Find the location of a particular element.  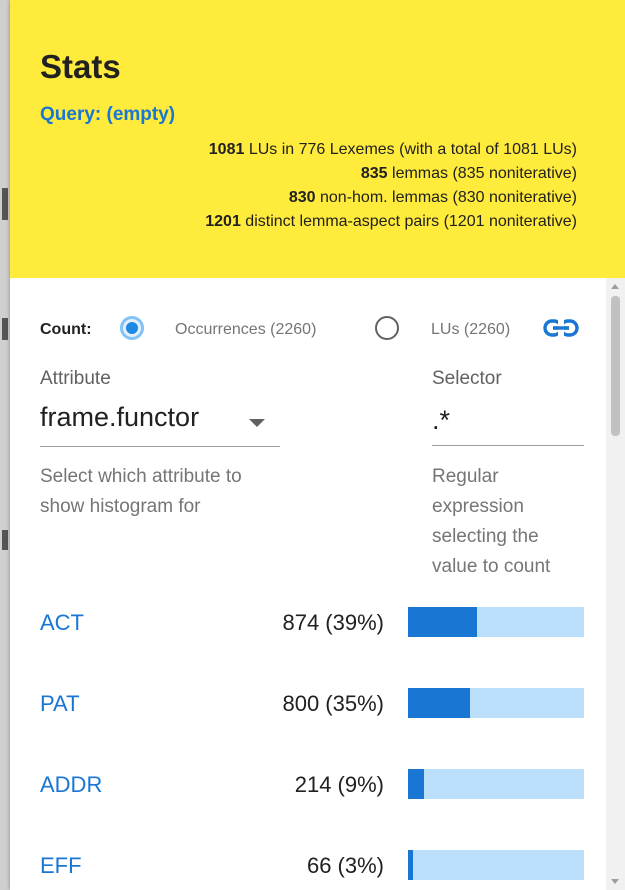

histogram-row: ACT 874 (39%) is located at coordinates (308, 624).